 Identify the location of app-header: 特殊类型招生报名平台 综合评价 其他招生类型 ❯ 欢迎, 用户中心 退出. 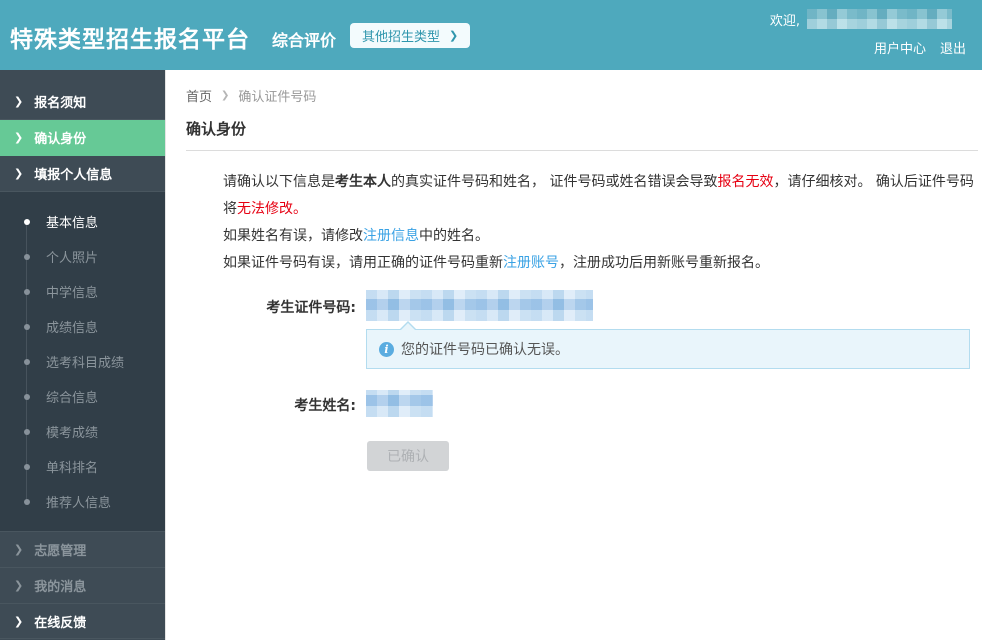
(491, 35).